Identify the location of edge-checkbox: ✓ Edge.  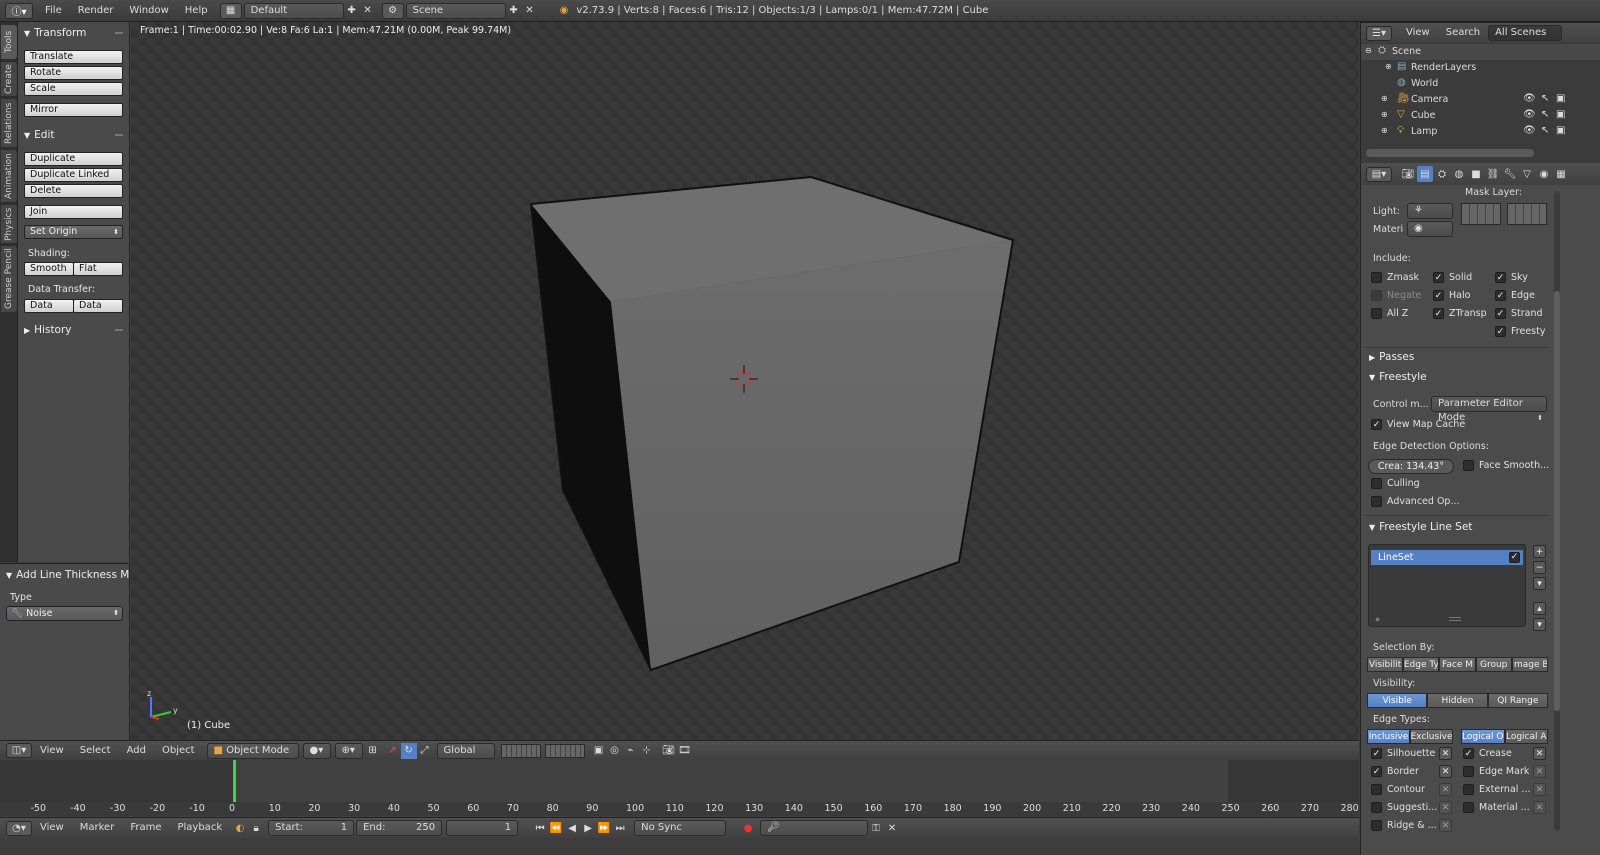
(1515, 295).